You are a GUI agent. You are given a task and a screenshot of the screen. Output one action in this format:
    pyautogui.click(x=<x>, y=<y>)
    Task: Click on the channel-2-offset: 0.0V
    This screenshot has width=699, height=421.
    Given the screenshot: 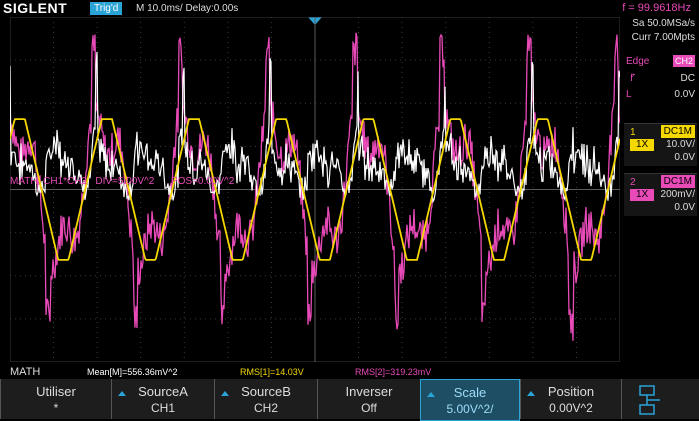 What is the action you would take?
    pyautogui.click(x=684, y=207)
    